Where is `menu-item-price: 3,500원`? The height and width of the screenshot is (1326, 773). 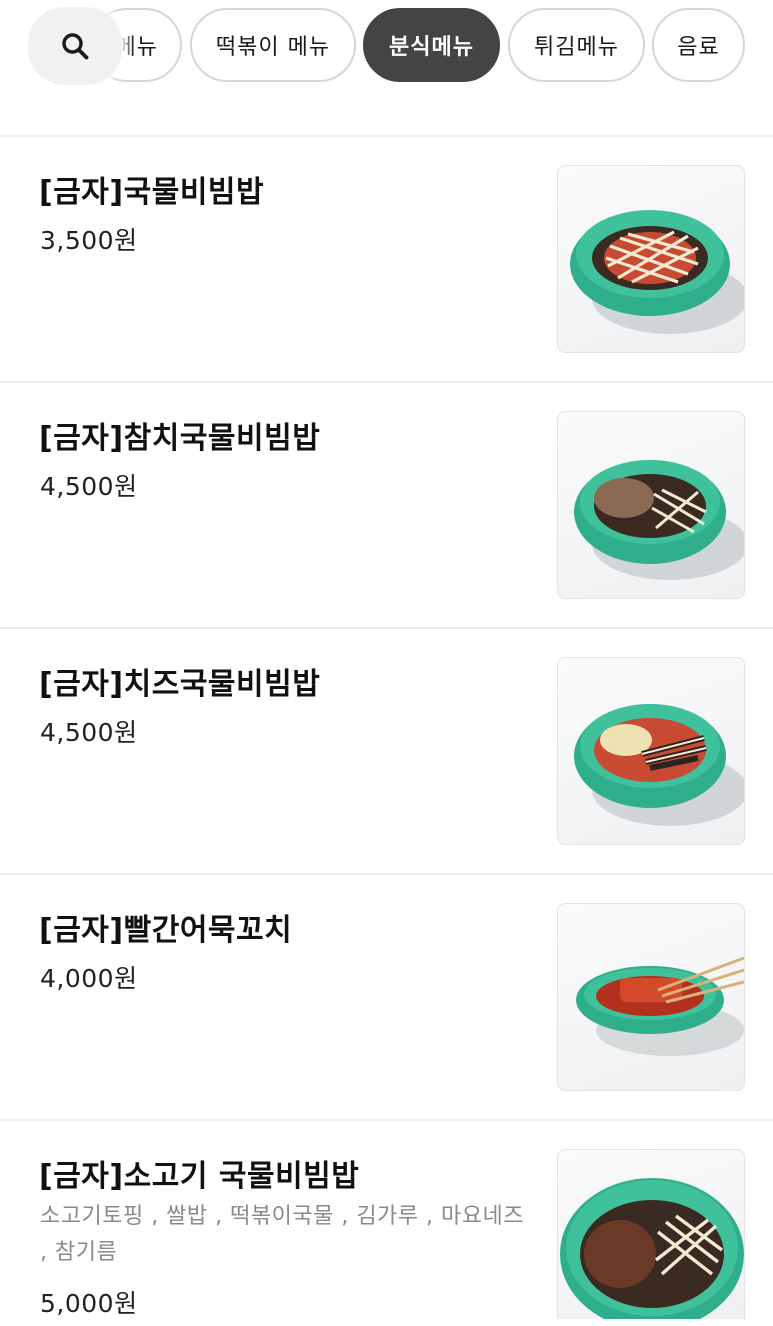 menu-item-price: 3,500원 is located at coordinates (89, 240).